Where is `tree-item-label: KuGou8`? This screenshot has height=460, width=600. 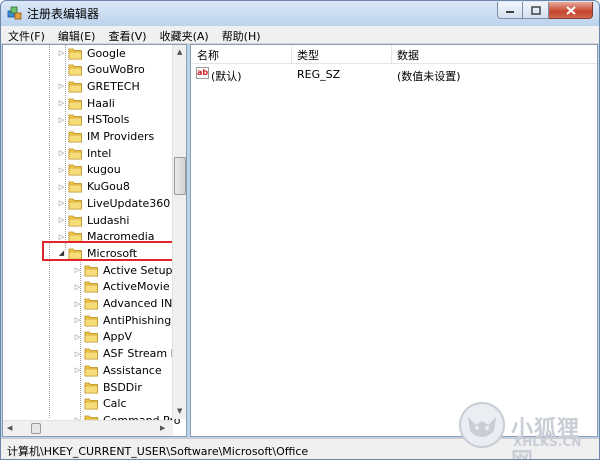 tree-item-label: KuGou8 is located at coordinates (108, 187).